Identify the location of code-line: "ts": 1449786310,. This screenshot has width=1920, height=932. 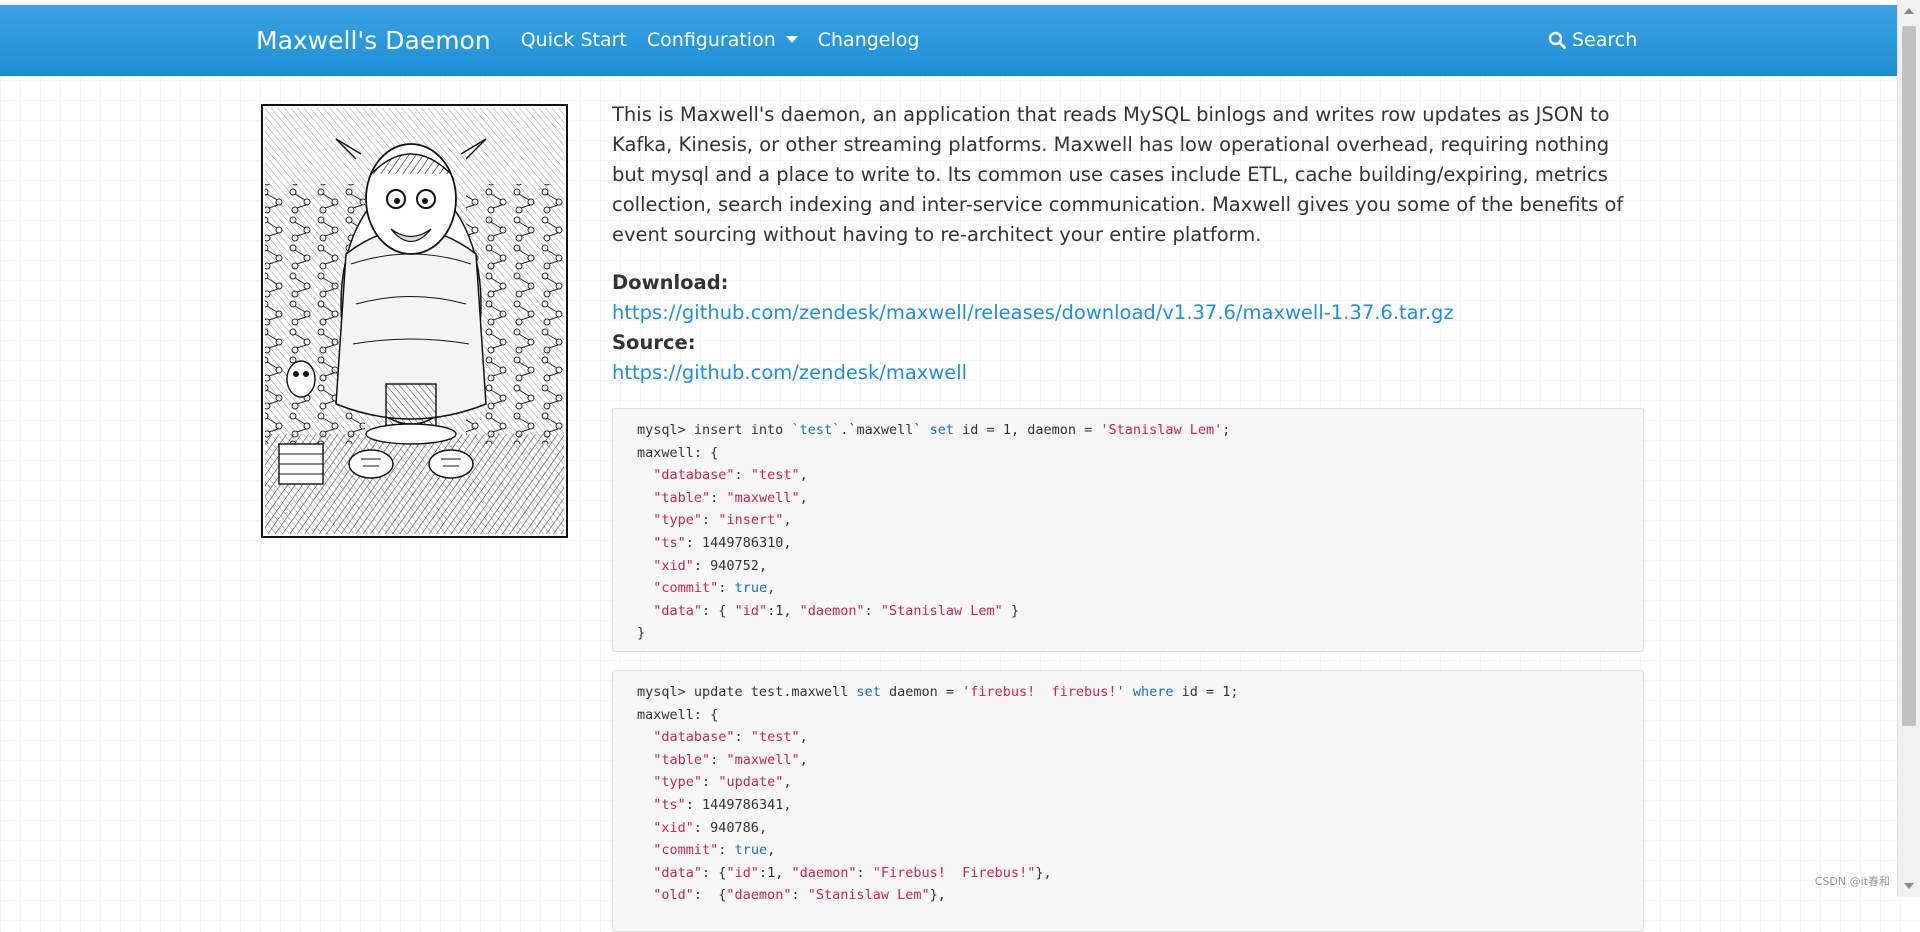
(722, 542).